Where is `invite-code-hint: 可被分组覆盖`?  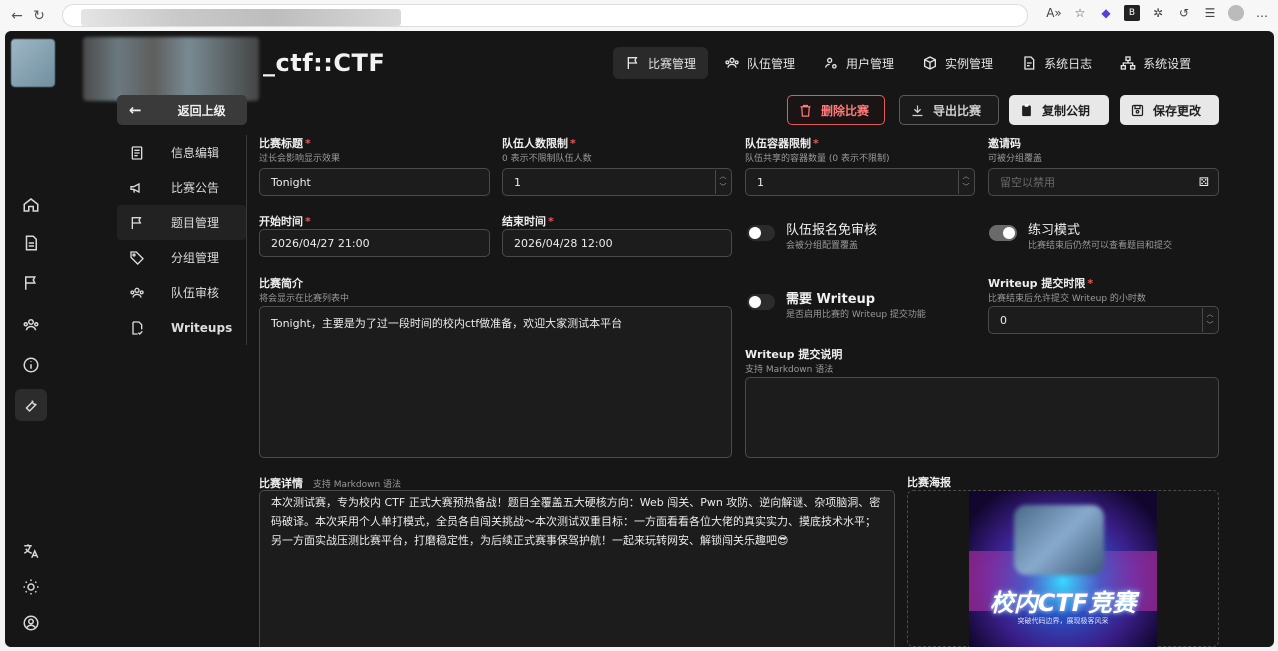 invite-code-hint: 可被分组覆盖 is located at coordinates (1015, 159).